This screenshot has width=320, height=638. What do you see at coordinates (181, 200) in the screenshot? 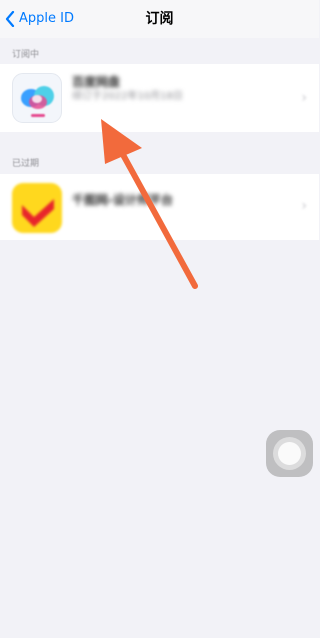
I see `subscription-text: 千图网-设计师平台` at bounding box center [181, 200].